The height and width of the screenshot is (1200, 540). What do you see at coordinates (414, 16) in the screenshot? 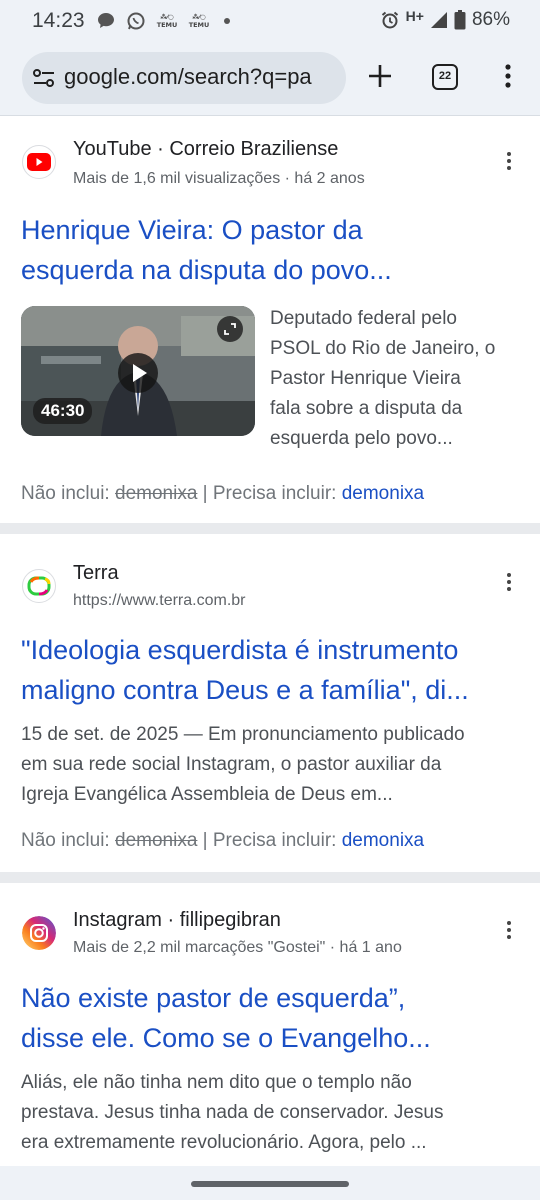
I see `network-type: H+` at bounding box center [414, 16].